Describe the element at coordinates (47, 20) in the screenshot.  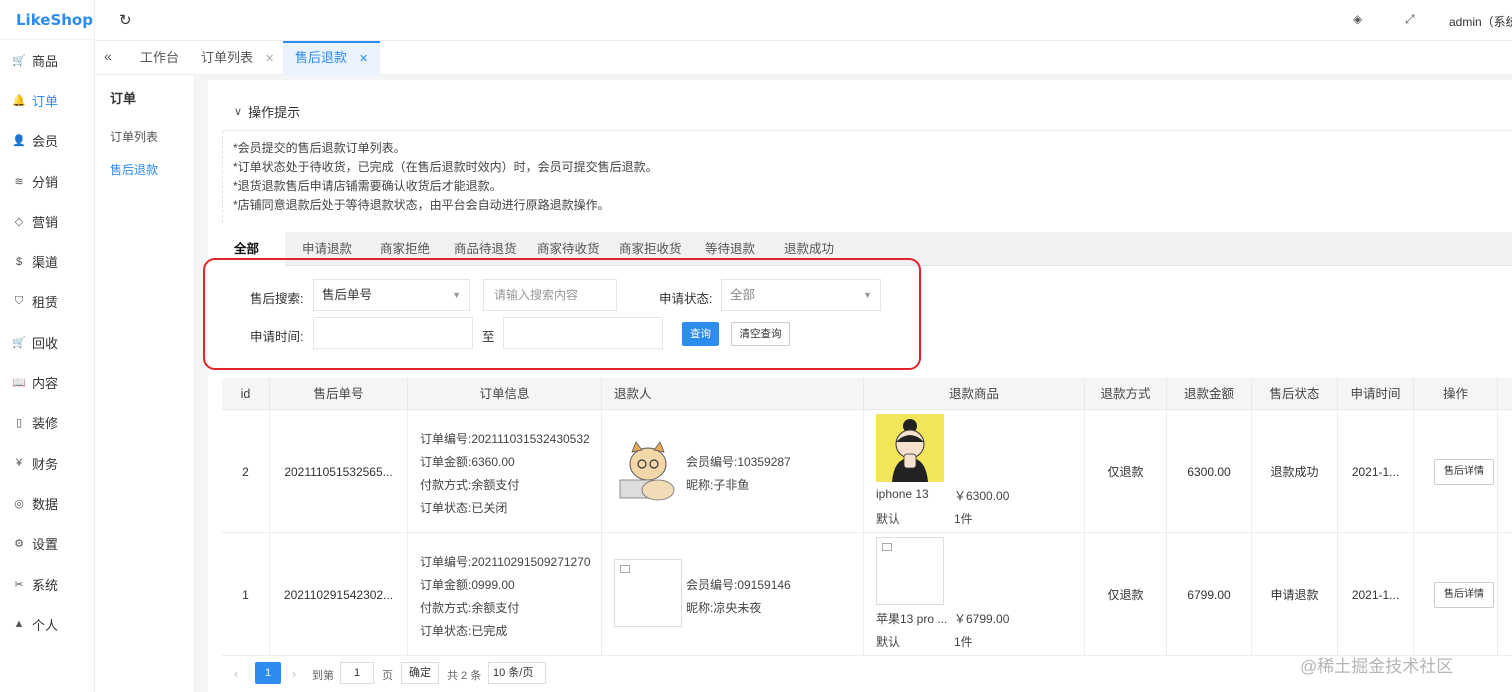
I see `logo: LikeShop` at that location.